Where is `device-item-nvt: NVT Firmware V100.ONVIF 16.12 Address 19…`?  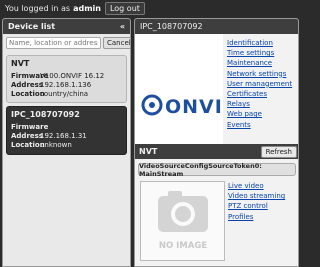
device-item-nvt: NVT Firmware V100.ONVIF 16.12 Address 19… is located at coordinates (66, 79).